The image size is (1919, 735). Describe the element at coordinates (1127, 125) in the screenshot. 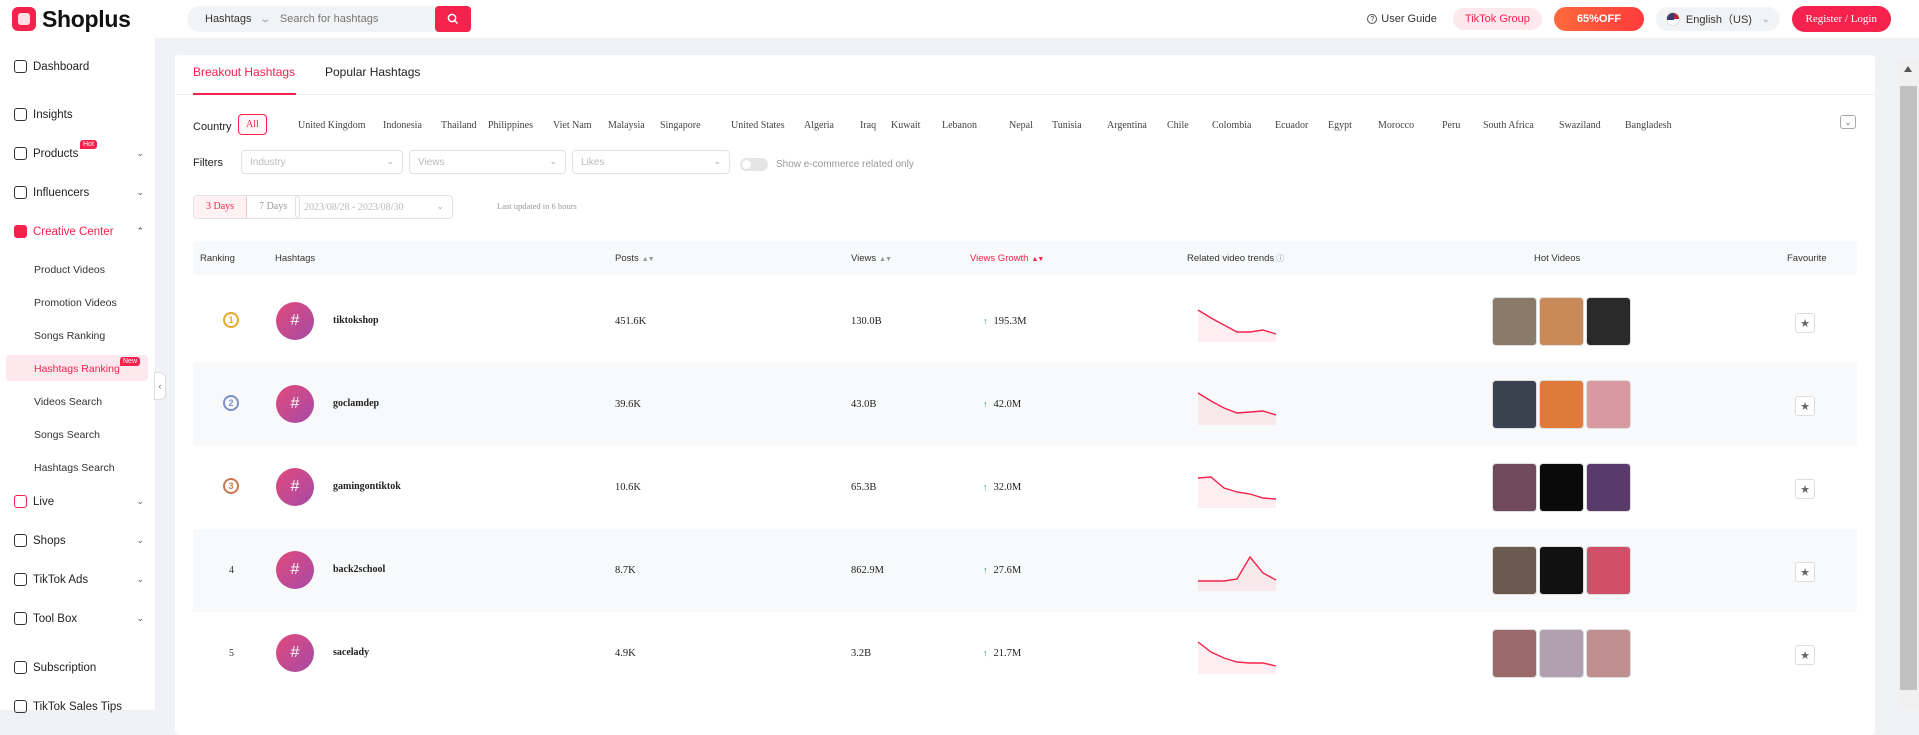

I see `country-option: Argentina` at that location.